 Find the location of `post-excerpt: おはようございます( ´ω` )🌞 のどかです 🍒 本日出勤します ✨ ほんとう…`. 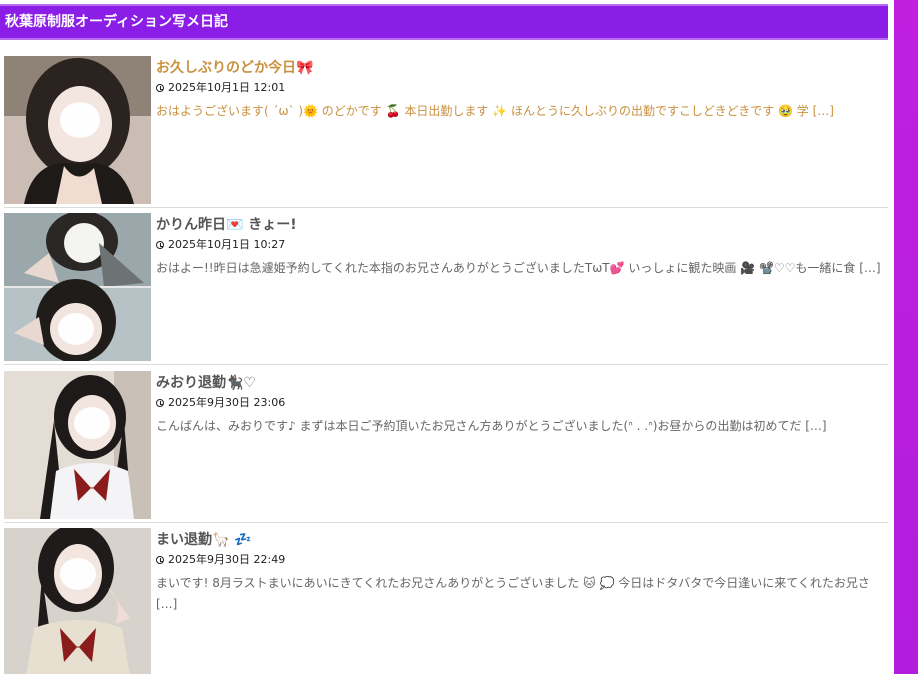

post-excerpt: おはようございます( ´ω` )🌞 のどかです 🍒 本日出勤します ✨ ほんとう… is located at coordinates (495, 111).